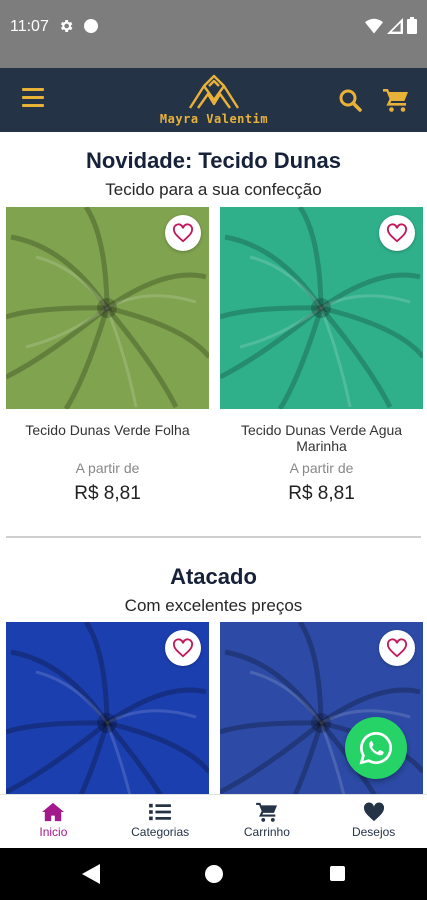  Describe the element at coordinates (29, 26) in the screenshot. I see `status-time: 11:07` at that location.